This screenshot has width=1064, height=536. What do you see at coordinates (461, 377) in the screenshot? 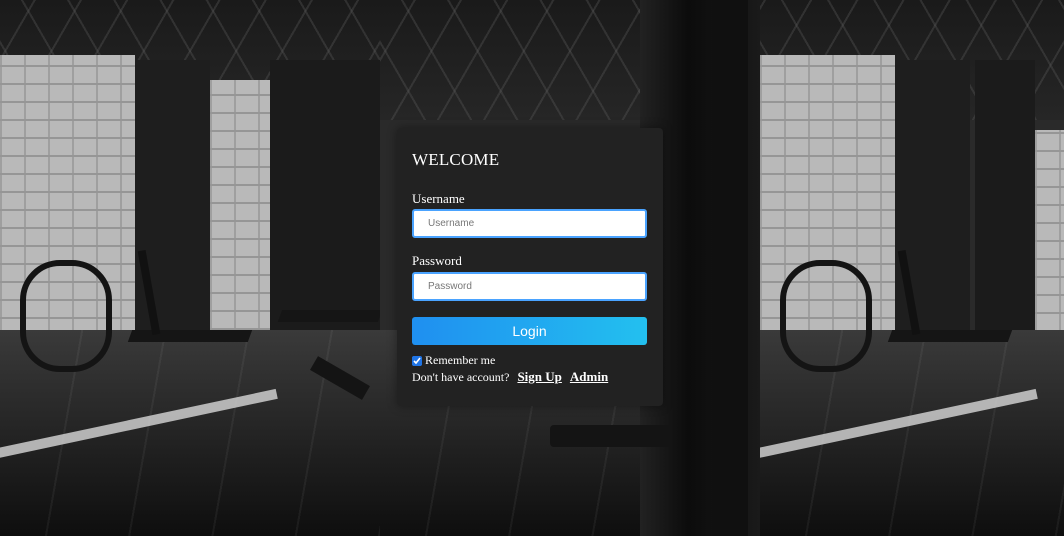
I see `no-account-text: Don't have account?` at bounding box center [461, 377].